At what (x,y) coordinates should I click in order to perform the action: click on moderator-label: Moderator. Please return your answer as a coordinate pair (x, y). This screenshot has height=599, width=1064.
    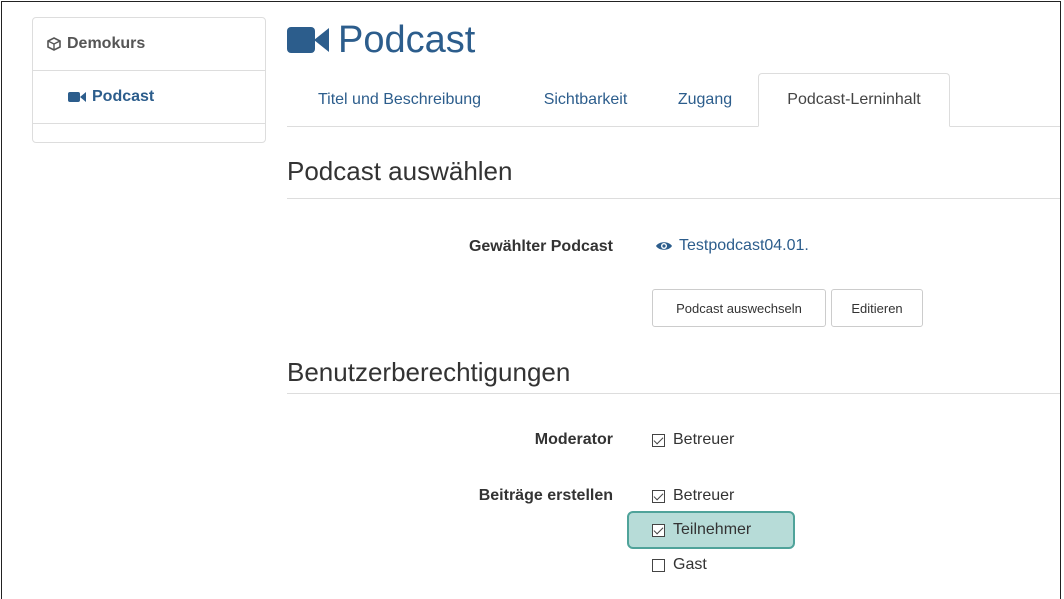
    Looking at the image, I should click on (573, 439).